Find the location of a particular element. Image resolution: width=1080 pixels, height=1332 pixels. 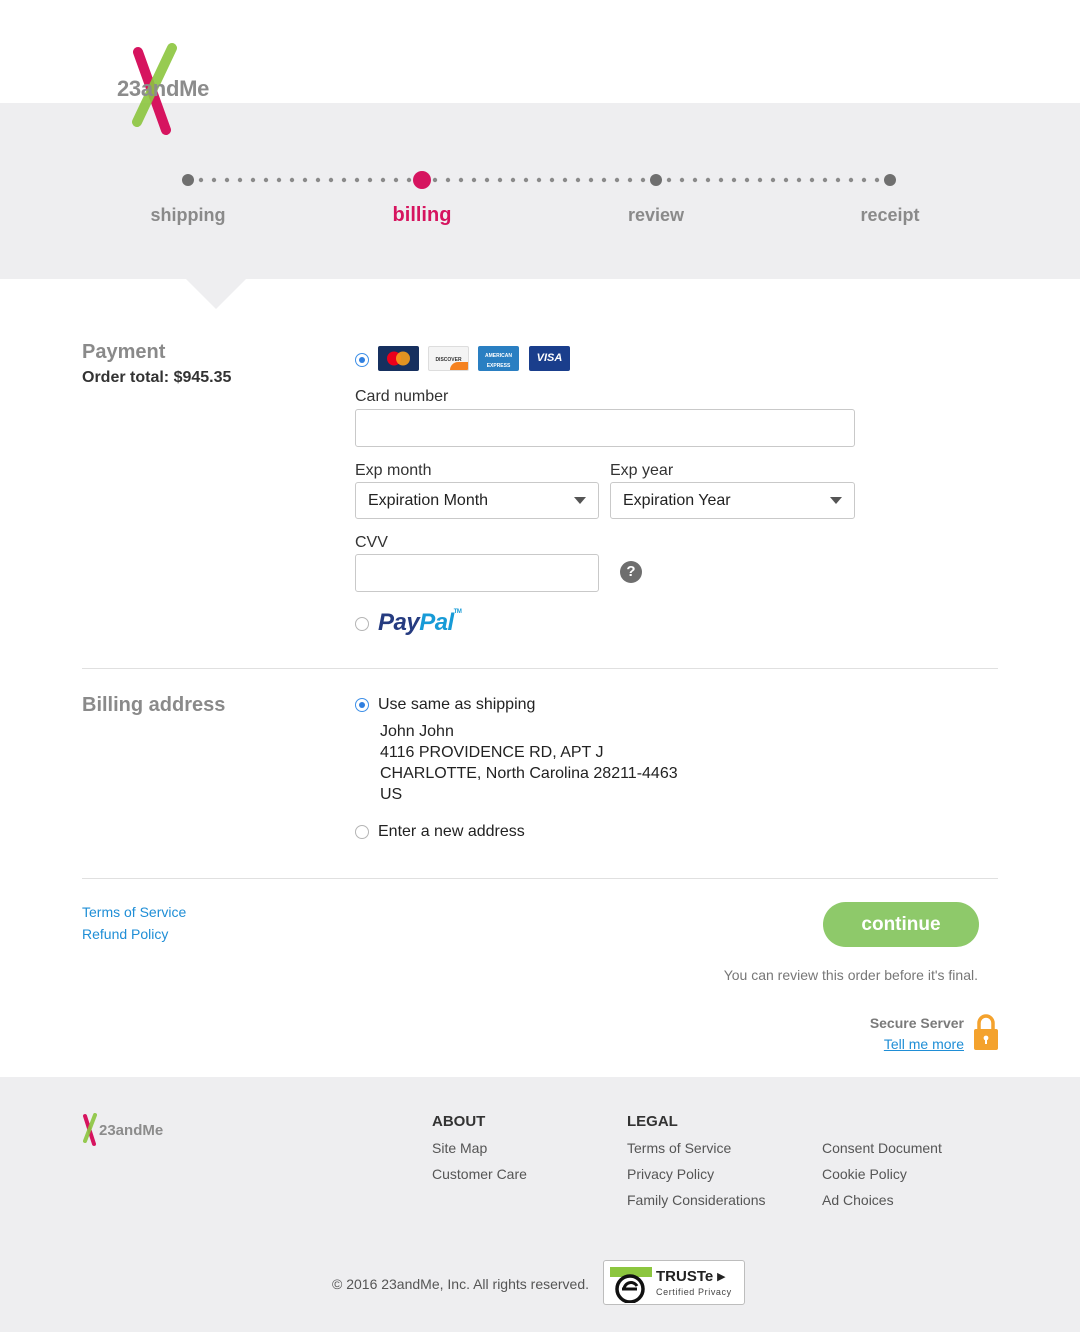

lock-icon is located at coordinates (986, 1032).